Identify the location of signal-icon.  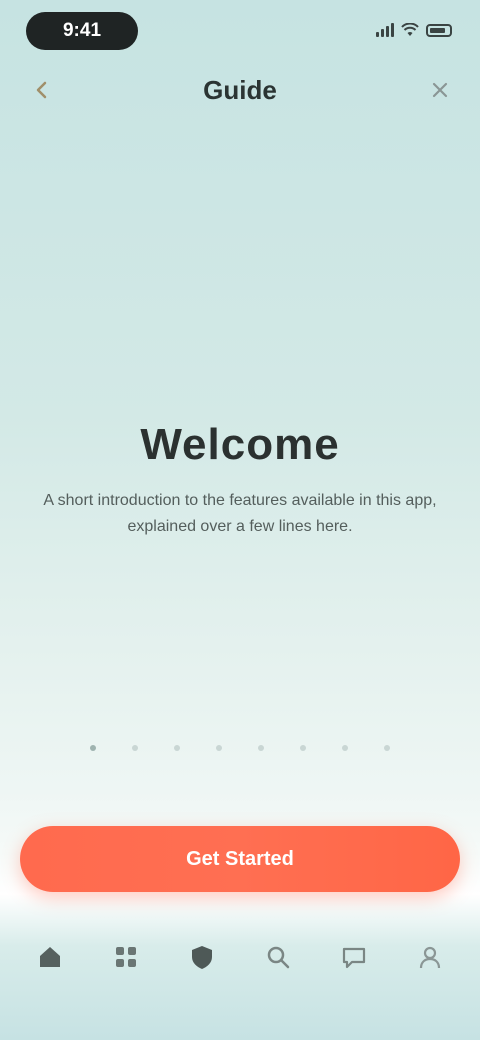
(385, 30).